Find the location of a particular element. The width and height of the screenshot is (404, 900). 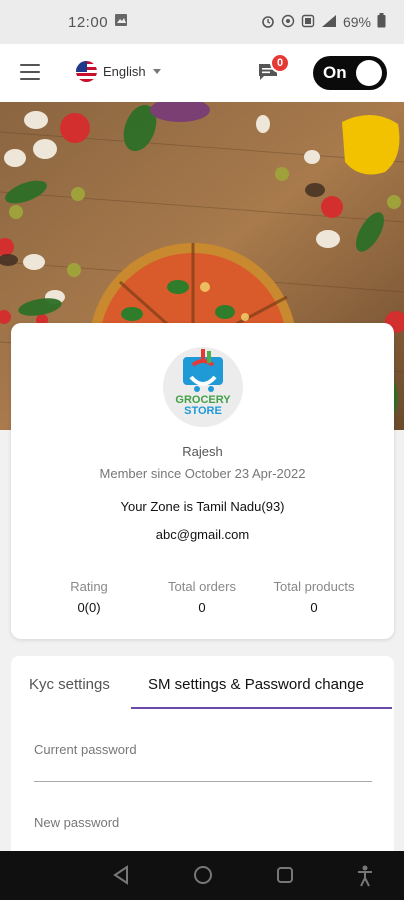

stat-total-orders: Total orders 0 is located at coordinates (202, 597).